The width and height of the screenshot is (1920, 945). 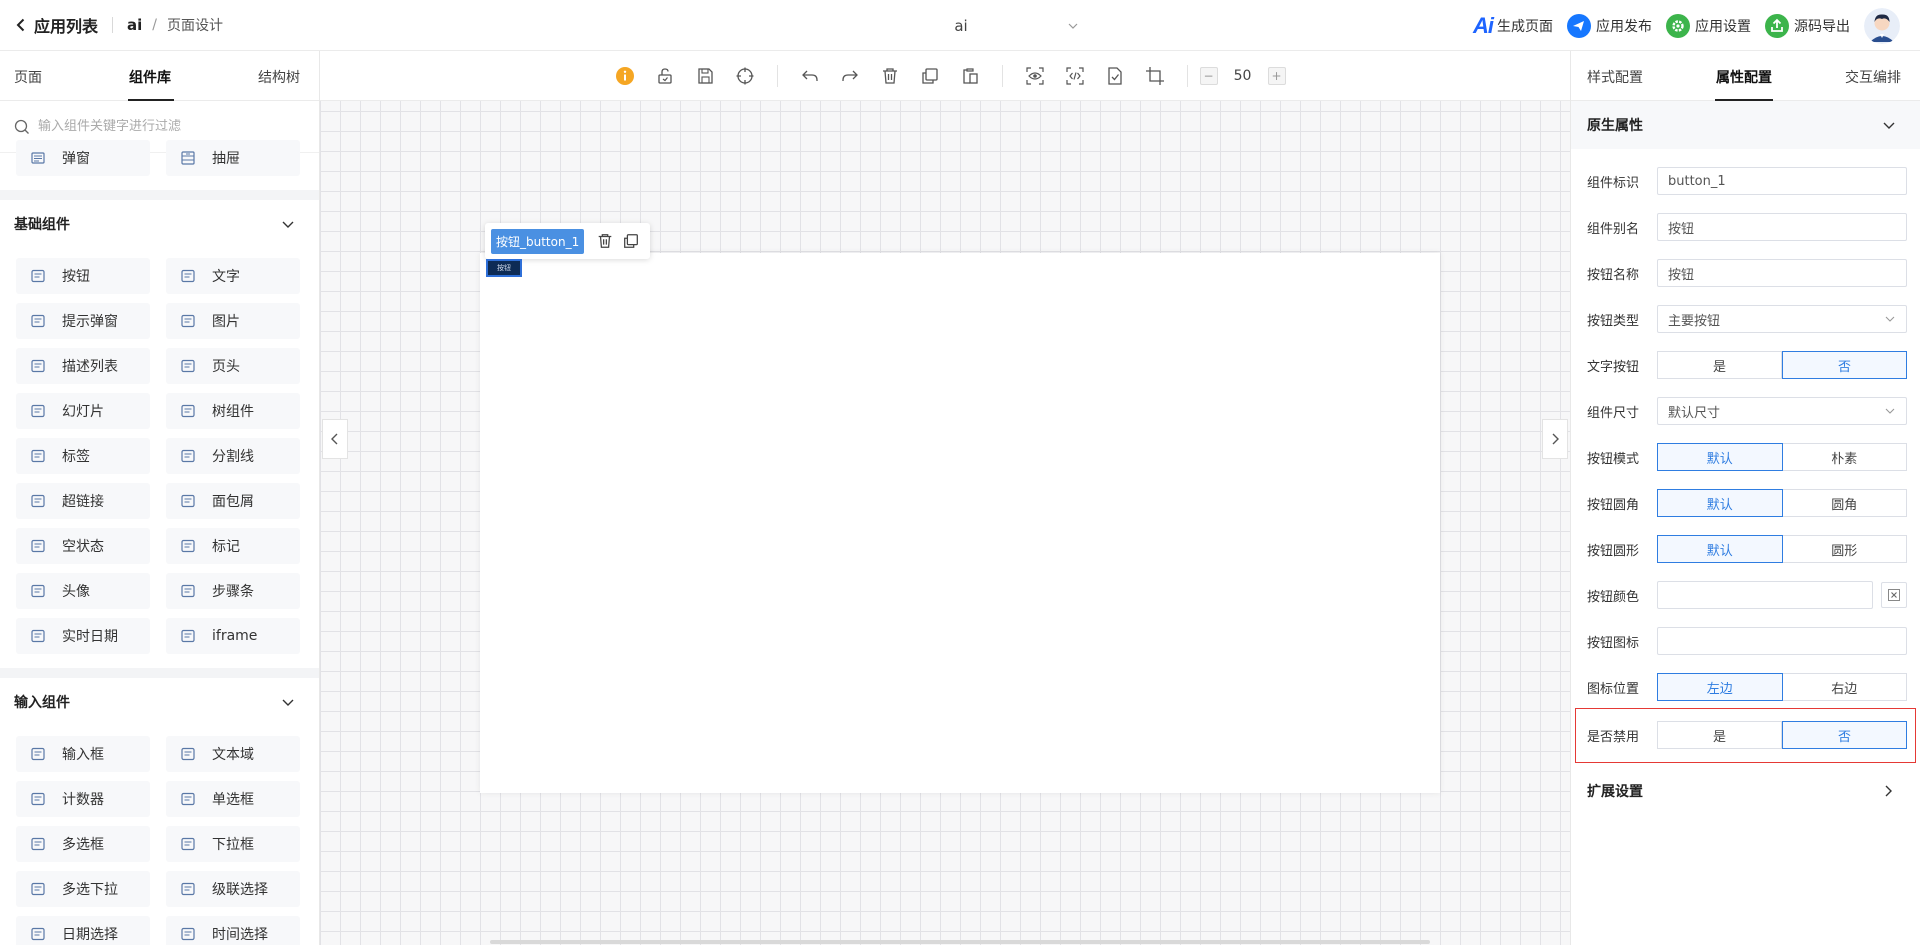 I want to click on info-button, so click(x=625, y=76).